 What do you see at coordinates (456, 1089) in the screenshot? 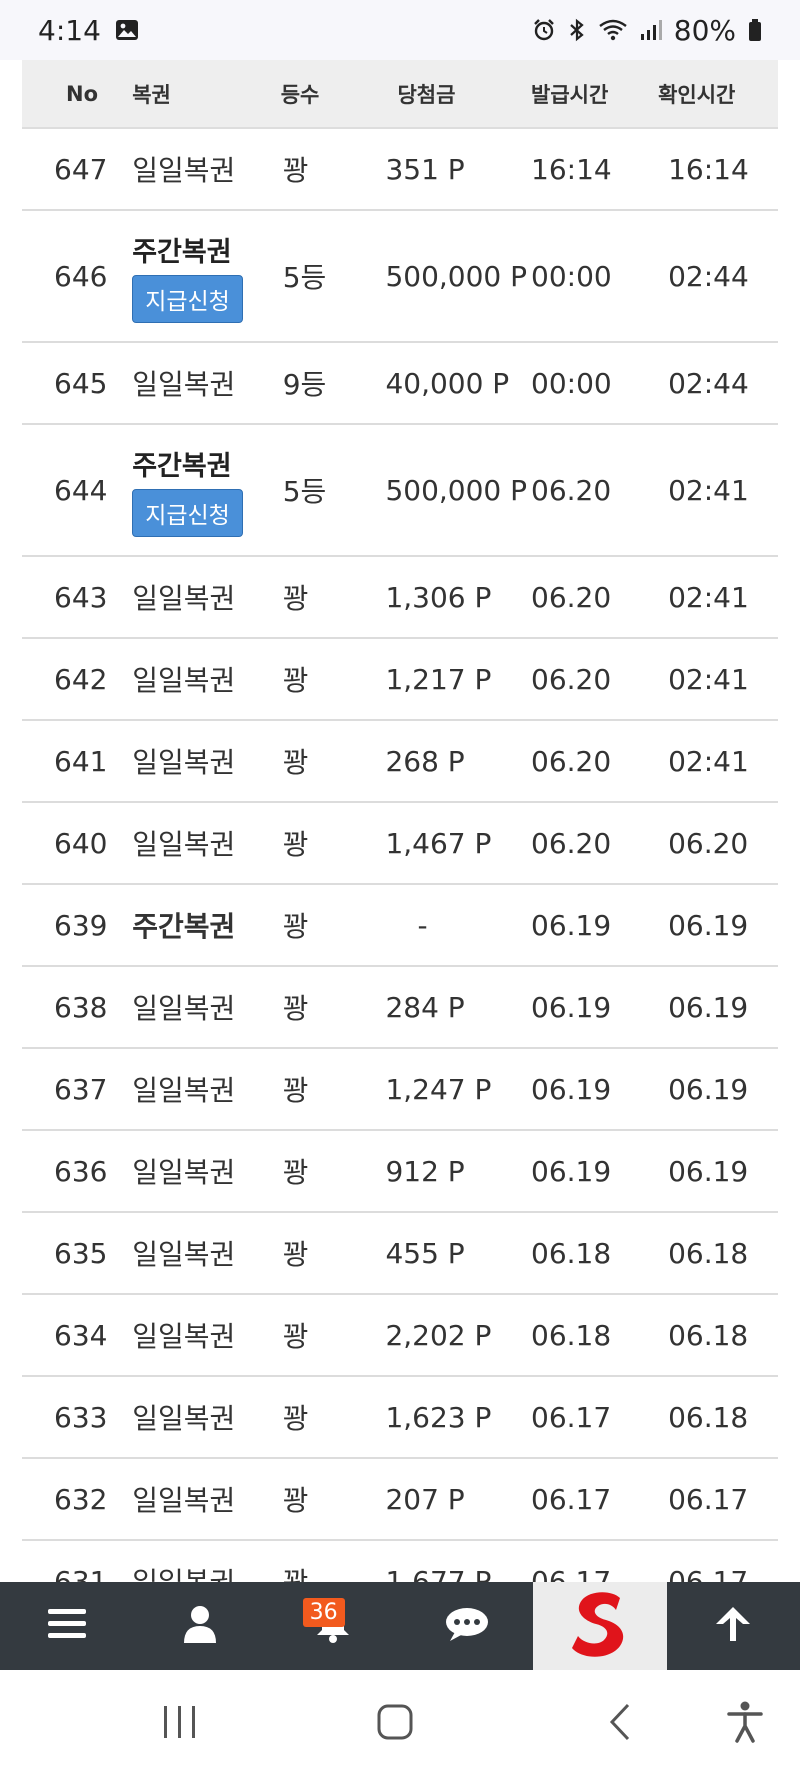
I see `cell-prize: 1,247 P` at bounding box center [456, 1089].